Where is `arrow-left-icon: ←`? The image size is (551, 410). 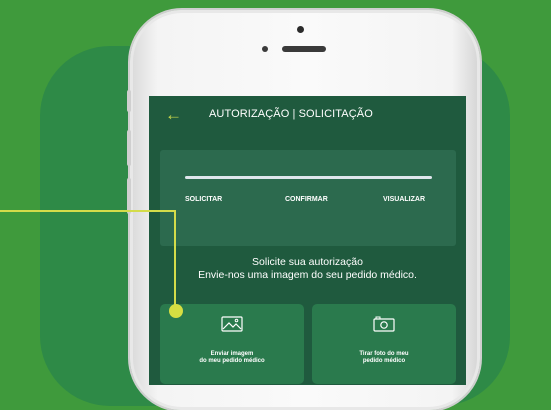 arrow-left-icon: ← is located at coordinates (173, 115).